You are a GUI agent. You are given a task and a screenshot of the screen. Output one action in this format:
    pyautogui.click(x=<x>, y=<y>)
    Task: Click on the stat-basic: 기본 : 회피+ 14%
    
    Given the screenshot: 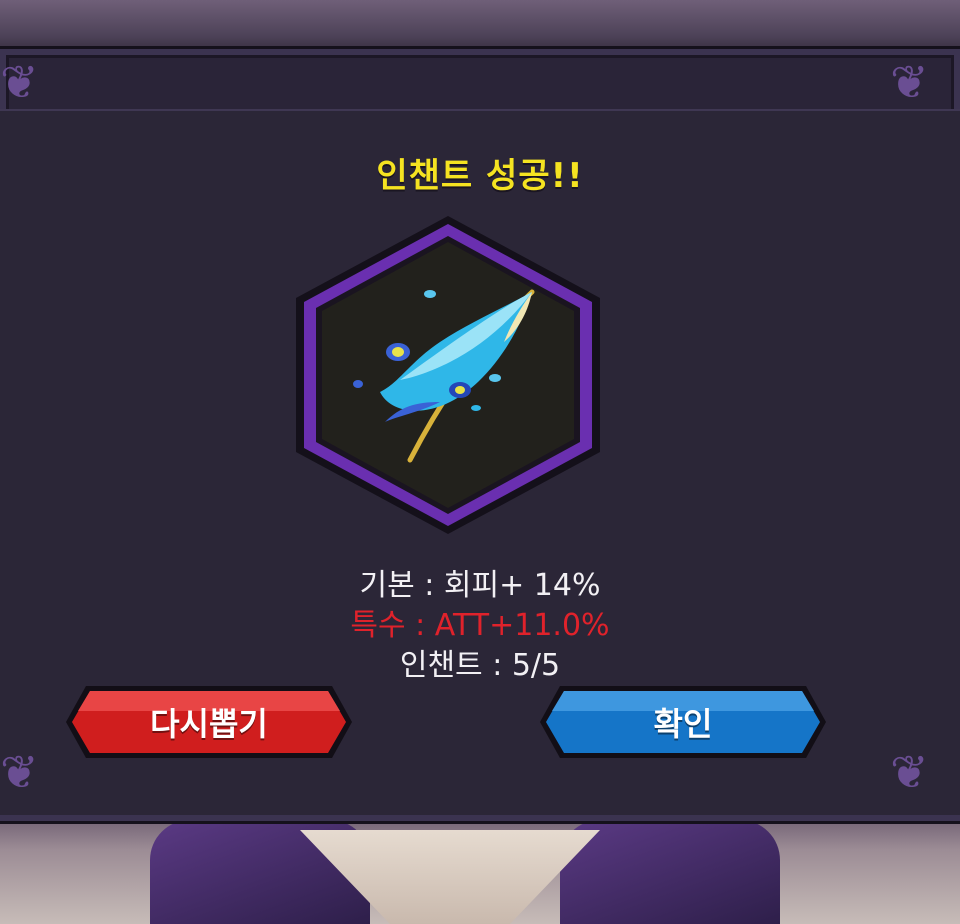 What is the action you would take?
    pyautogui.click(x=480, y=585)
    